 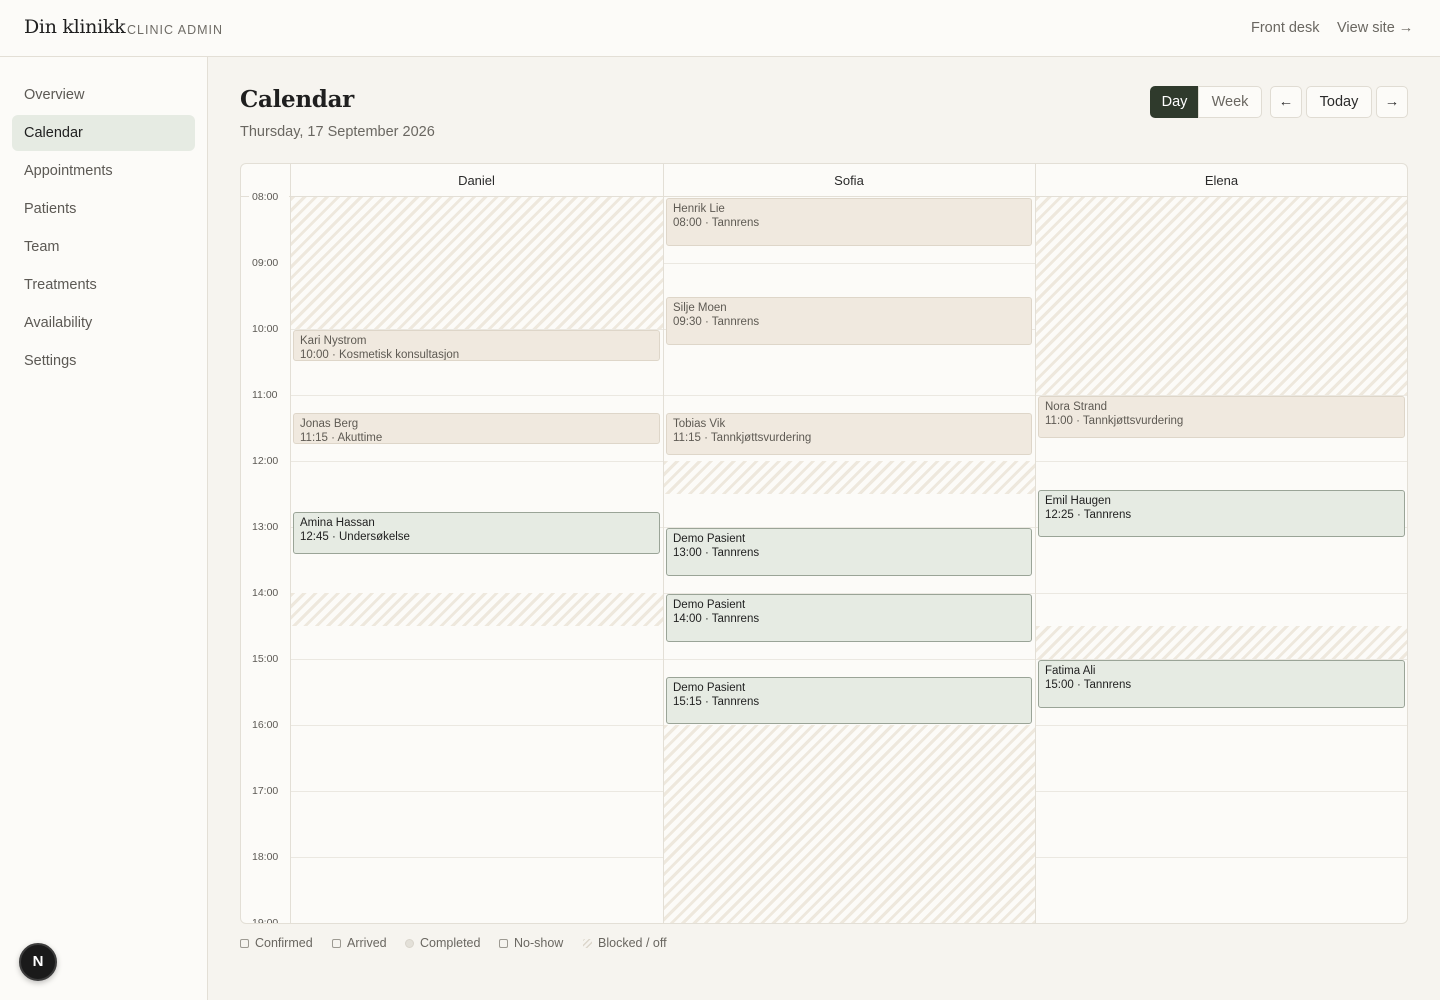 What do you see at coordinates (103, 171) in the screenshot?
I see `sidebar-item-appointments: Appointments` at bounding box center [103, 171].